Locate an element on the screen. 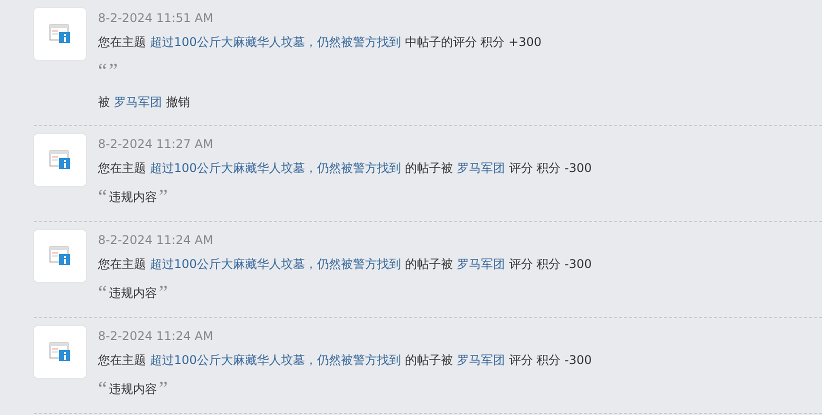  message-text: 被 is located at coordinates (104, 102).